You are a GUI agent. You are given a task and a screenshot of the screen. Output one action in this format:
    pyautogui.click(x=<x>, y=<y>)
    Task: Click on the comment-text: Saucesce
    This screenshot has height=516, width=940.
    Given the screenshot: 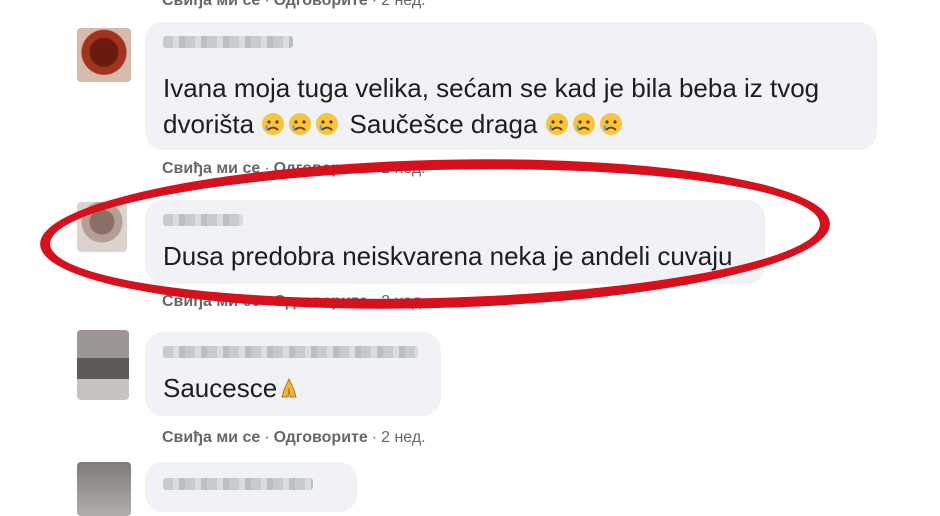 What is the action you would take?
    pyautogui.click(x=298, y=388)
    